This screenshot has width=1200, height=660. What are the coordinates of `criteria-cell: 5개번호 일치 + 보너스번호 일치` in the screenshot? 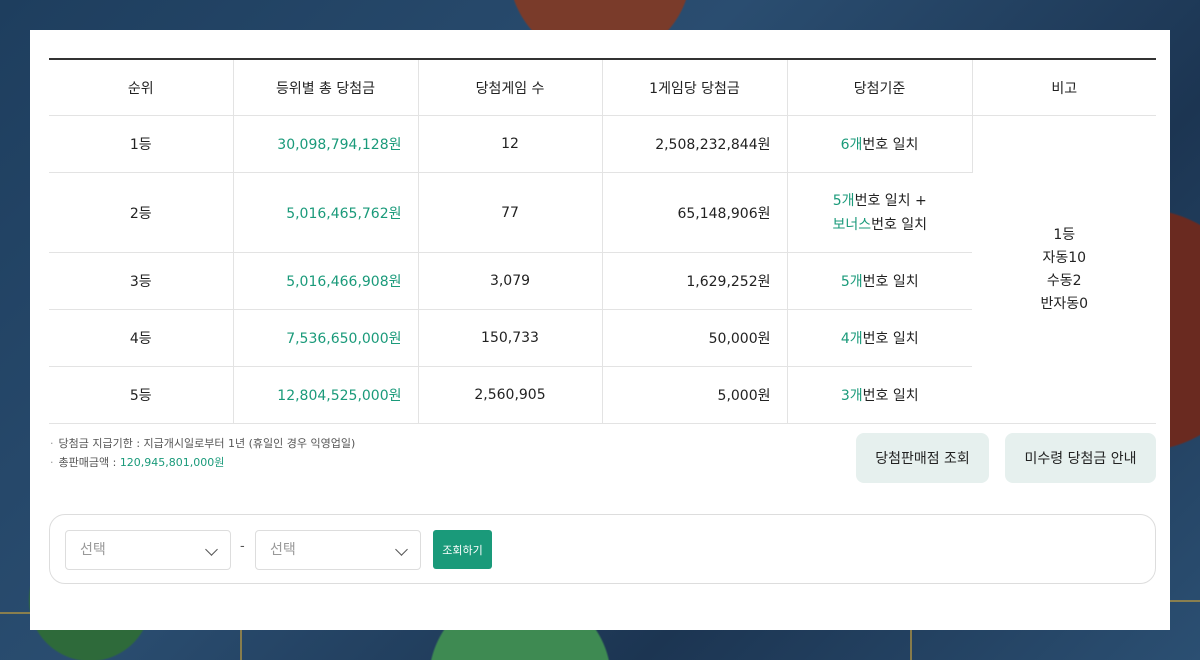 It's located at (879, 212).